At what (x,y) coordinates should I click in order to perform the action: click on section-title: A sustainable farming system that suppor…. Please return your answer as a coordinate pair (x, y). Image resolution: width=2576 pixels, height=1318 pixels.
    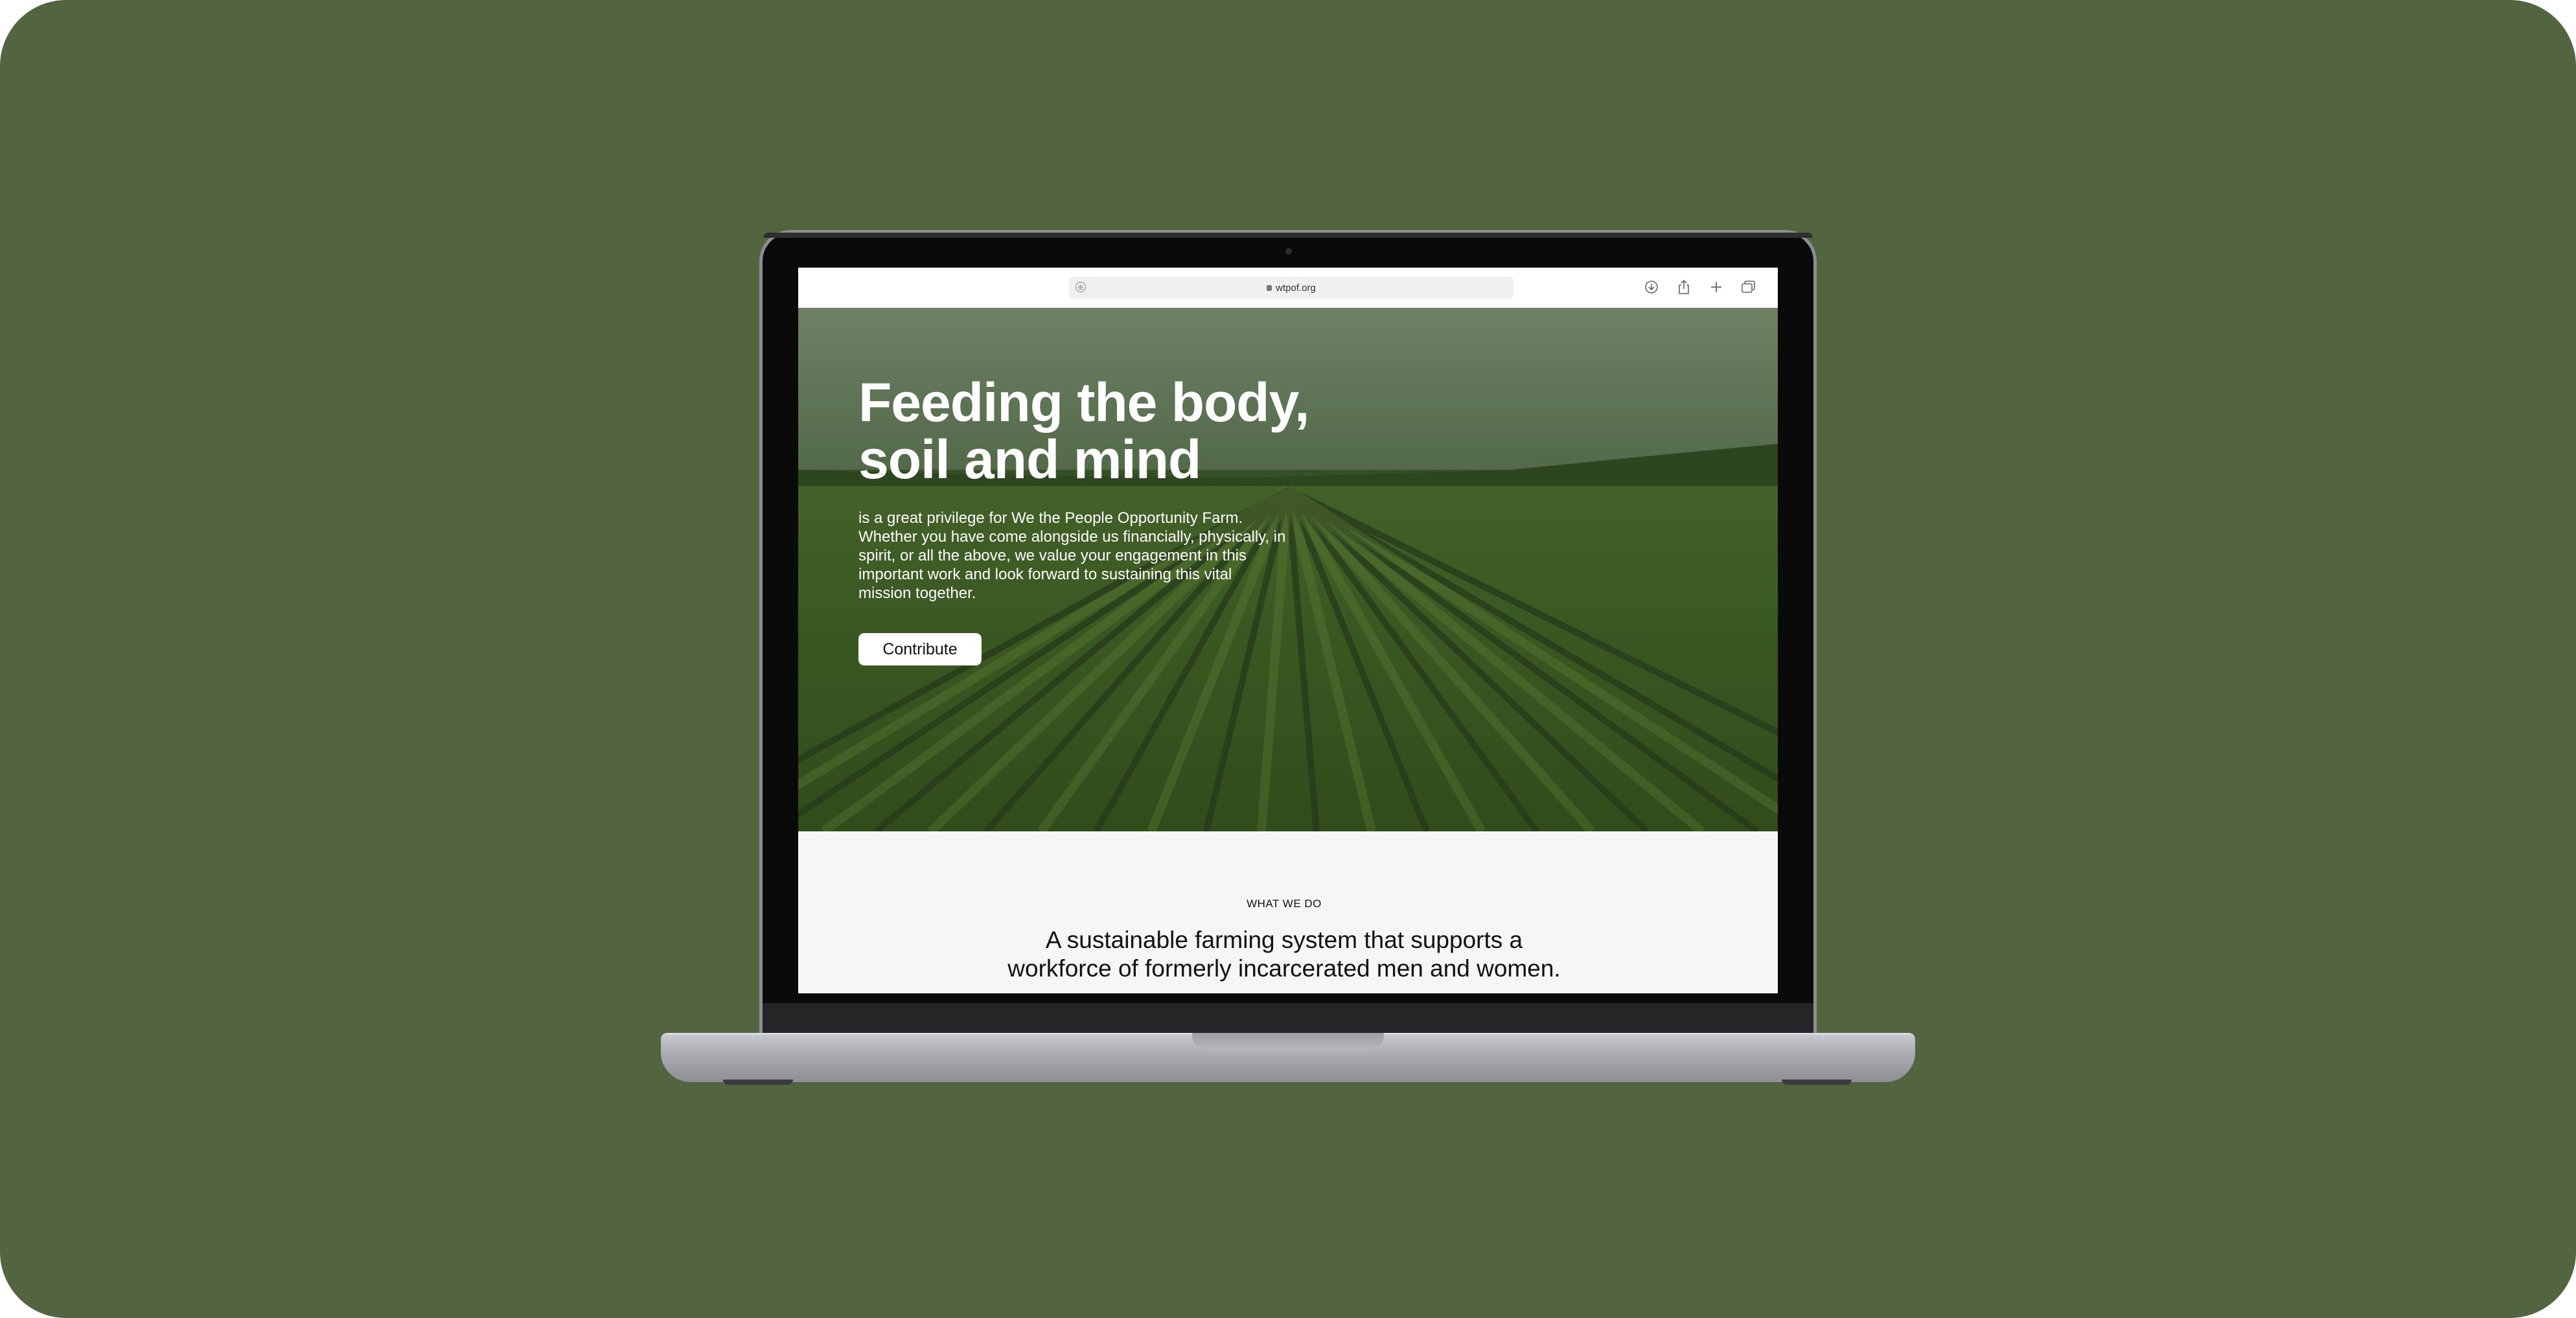
    Looking at the image, I should click on (1284, 954).